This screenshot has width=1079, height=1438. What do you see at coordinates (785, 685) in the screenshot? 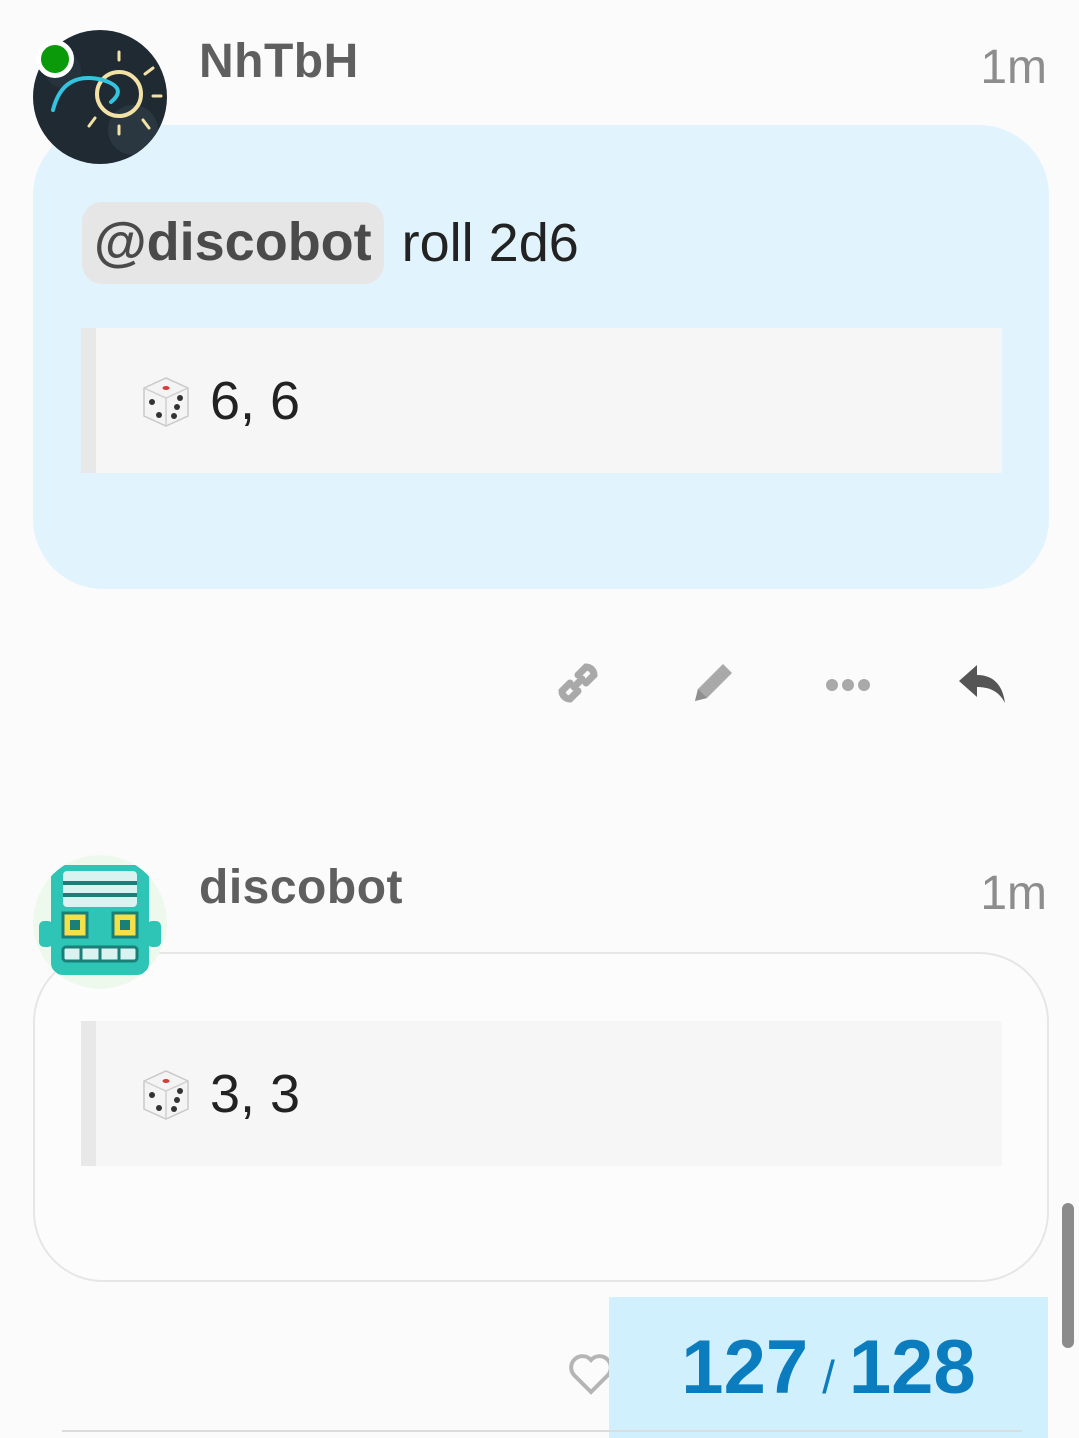
I see `post-actions` at bounding box center [785, 685].